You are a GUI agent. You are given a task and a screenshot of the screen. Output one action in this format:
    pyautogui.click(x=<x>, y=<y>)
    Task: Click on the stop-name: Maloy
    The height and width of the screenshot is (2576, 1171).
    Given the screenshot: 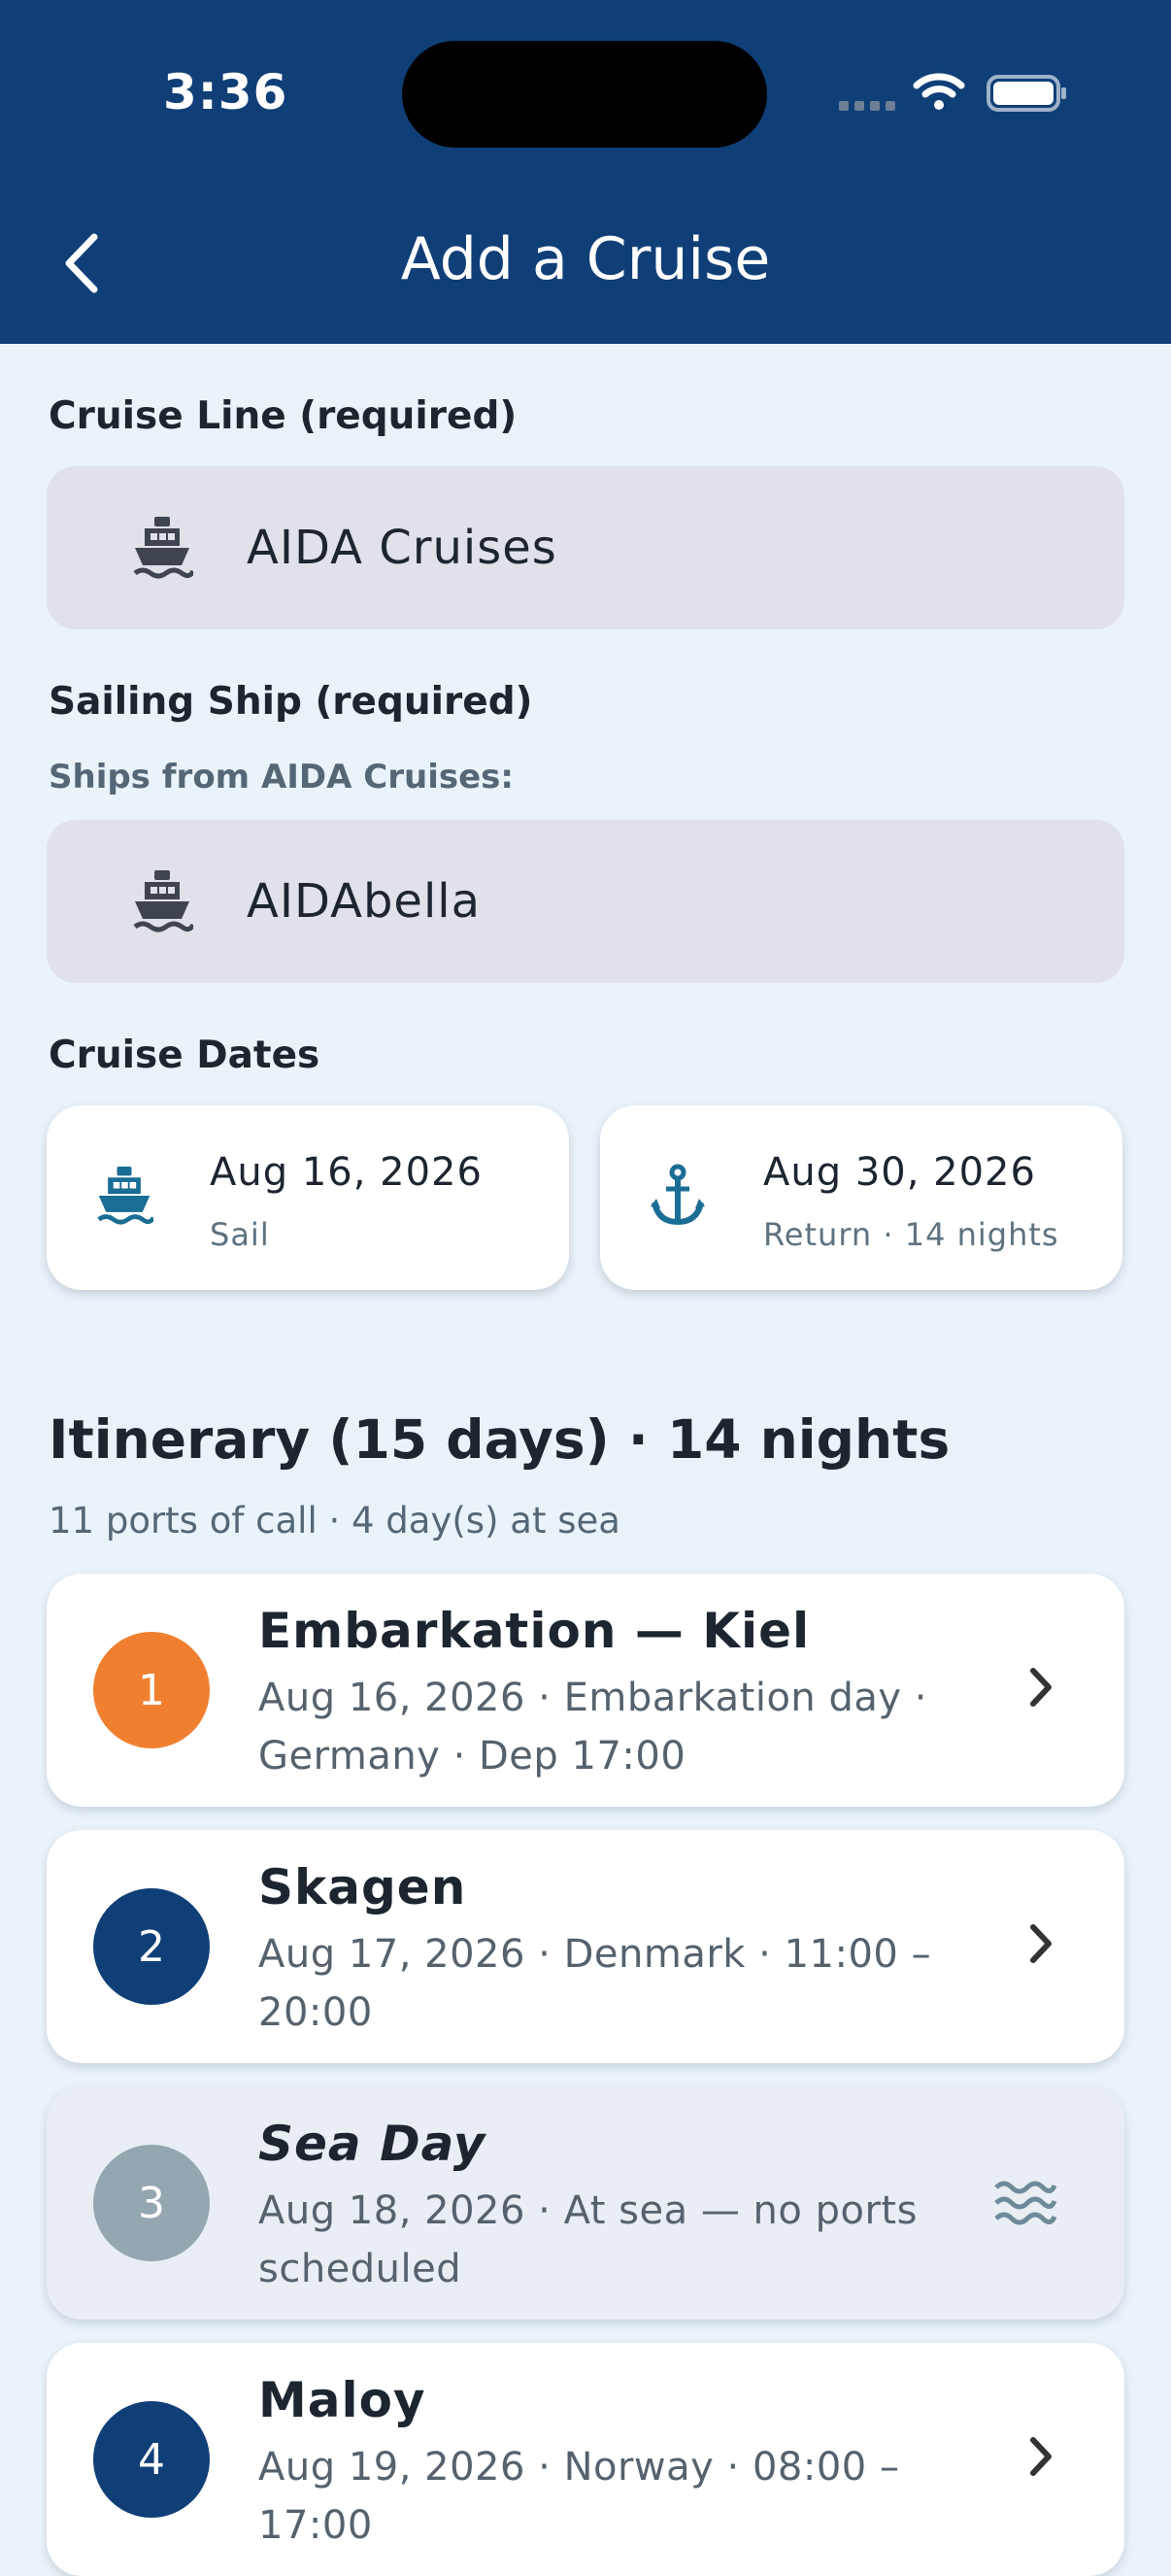 What is the action you would take?
    pyautogui.click(x=342, y=2400)
    